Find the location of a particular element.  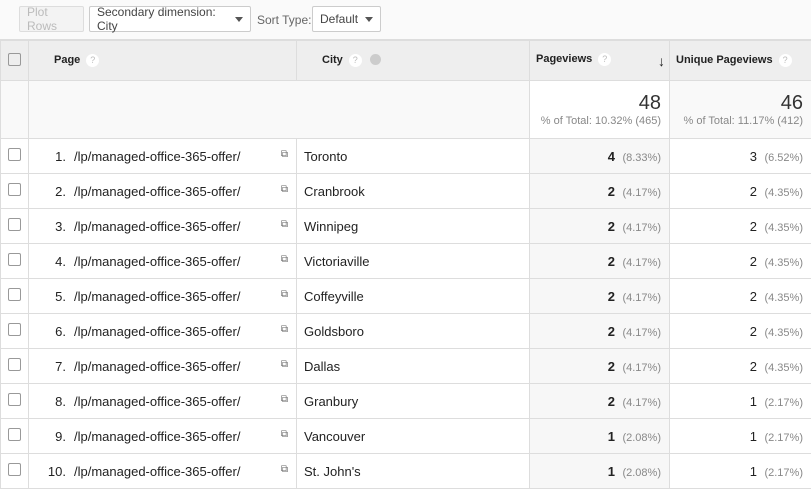

pageviews-cell: 4(8.33%) is located at coordinates (600, 156).